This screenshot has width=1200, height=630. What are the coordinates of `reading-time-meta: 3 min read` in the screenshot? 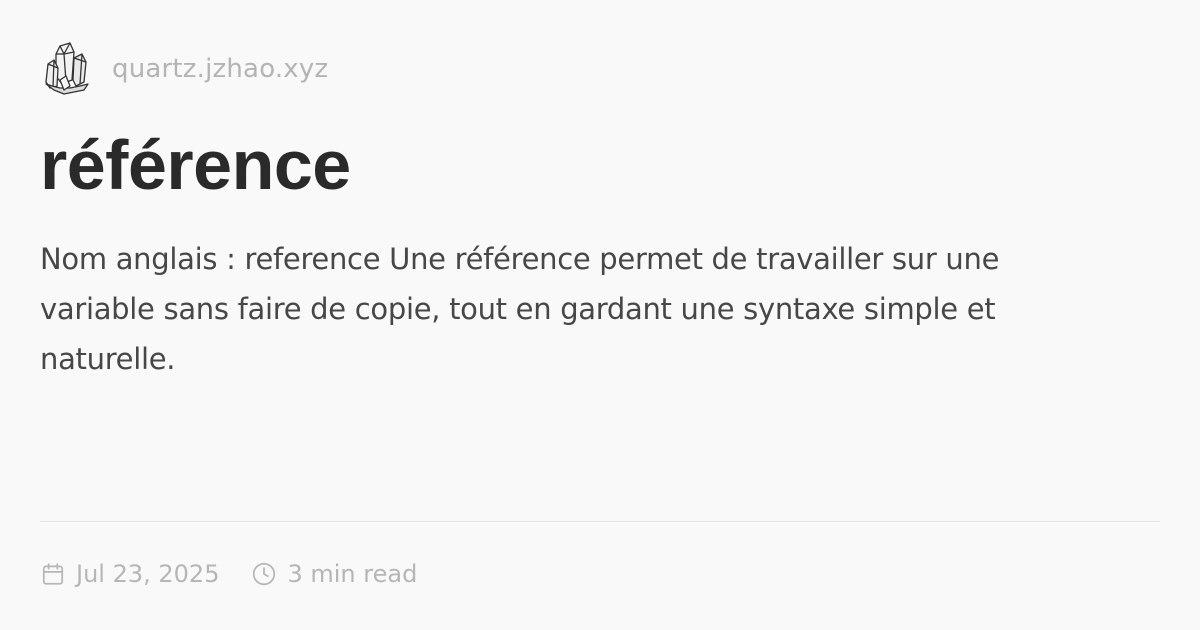 It's located at (334, 574).